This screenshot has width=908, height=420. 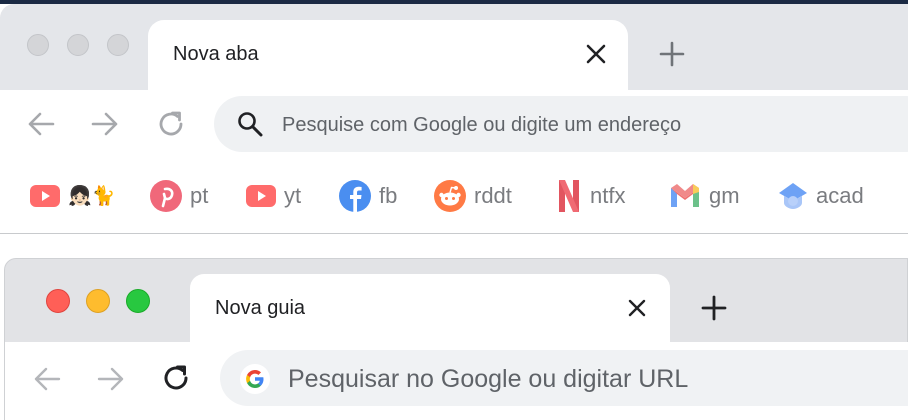 I want to click on bookmark-label: rddt, so click(x=493, y=195).